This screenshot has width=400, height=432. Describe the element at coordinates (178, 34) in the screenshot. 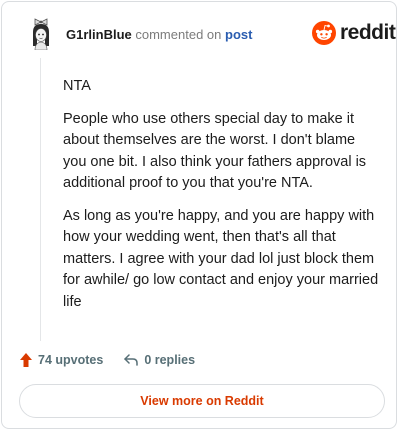

I see `commented-on-text: commented on` at that location.